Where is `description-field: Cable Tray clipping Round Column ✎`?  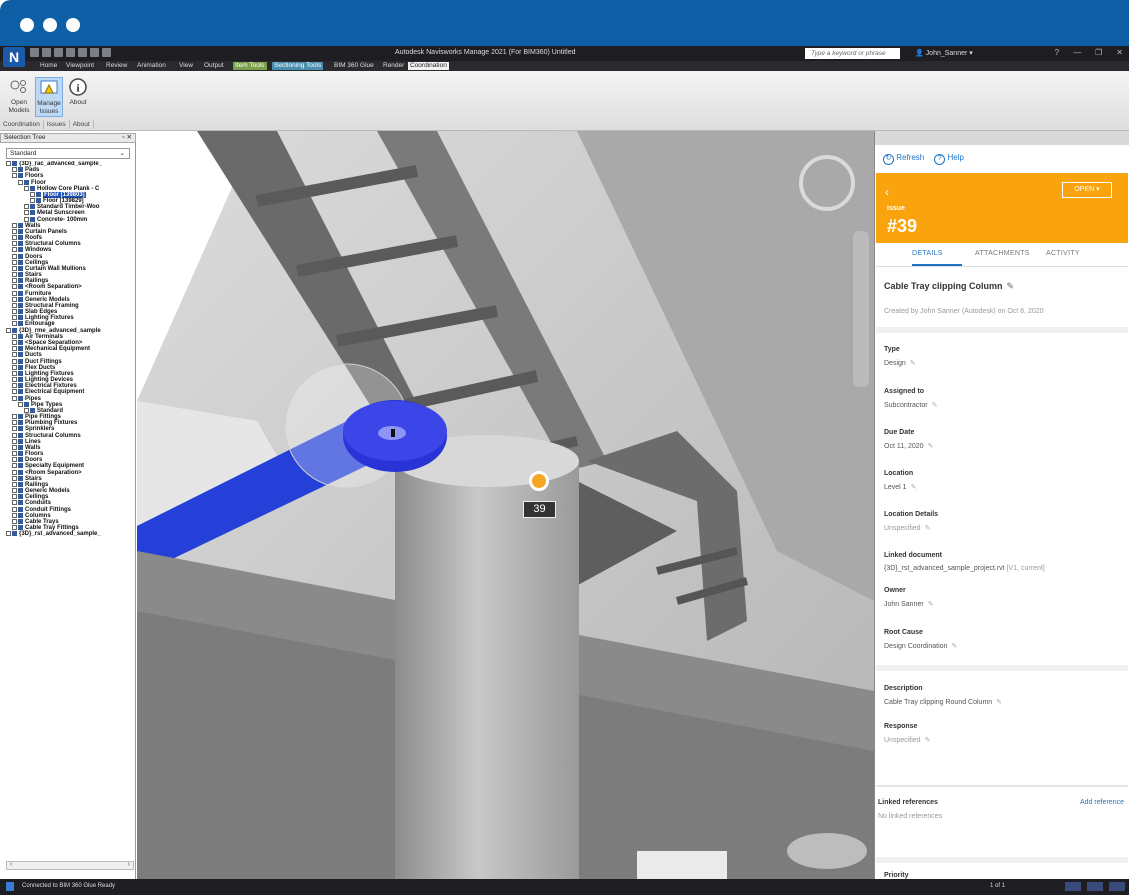
description-field: Cable Tray clipping Round Column ✎ is located at coordinates (943, 702).